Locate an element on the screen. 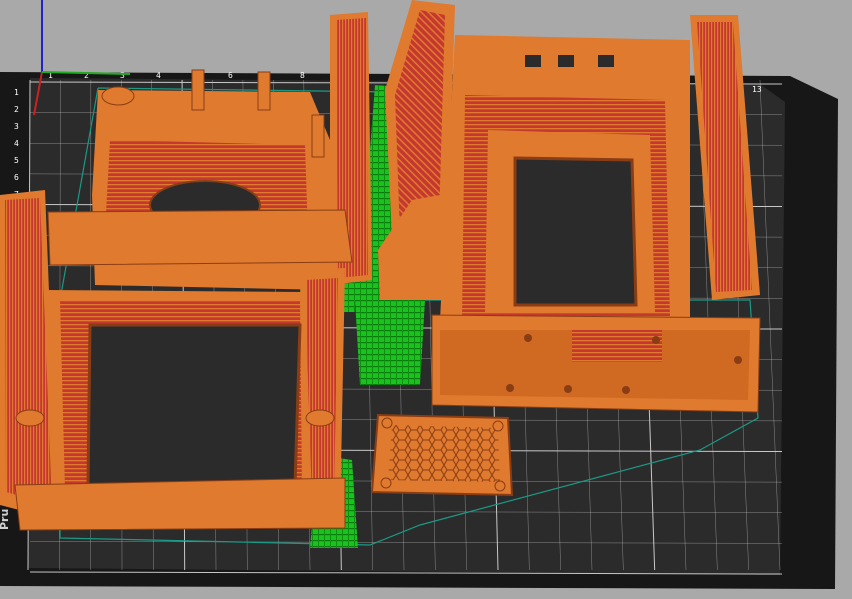 The width and height of the screenshot is (852, 599). ruler-label: 1 is located at coordinates (16, 92).